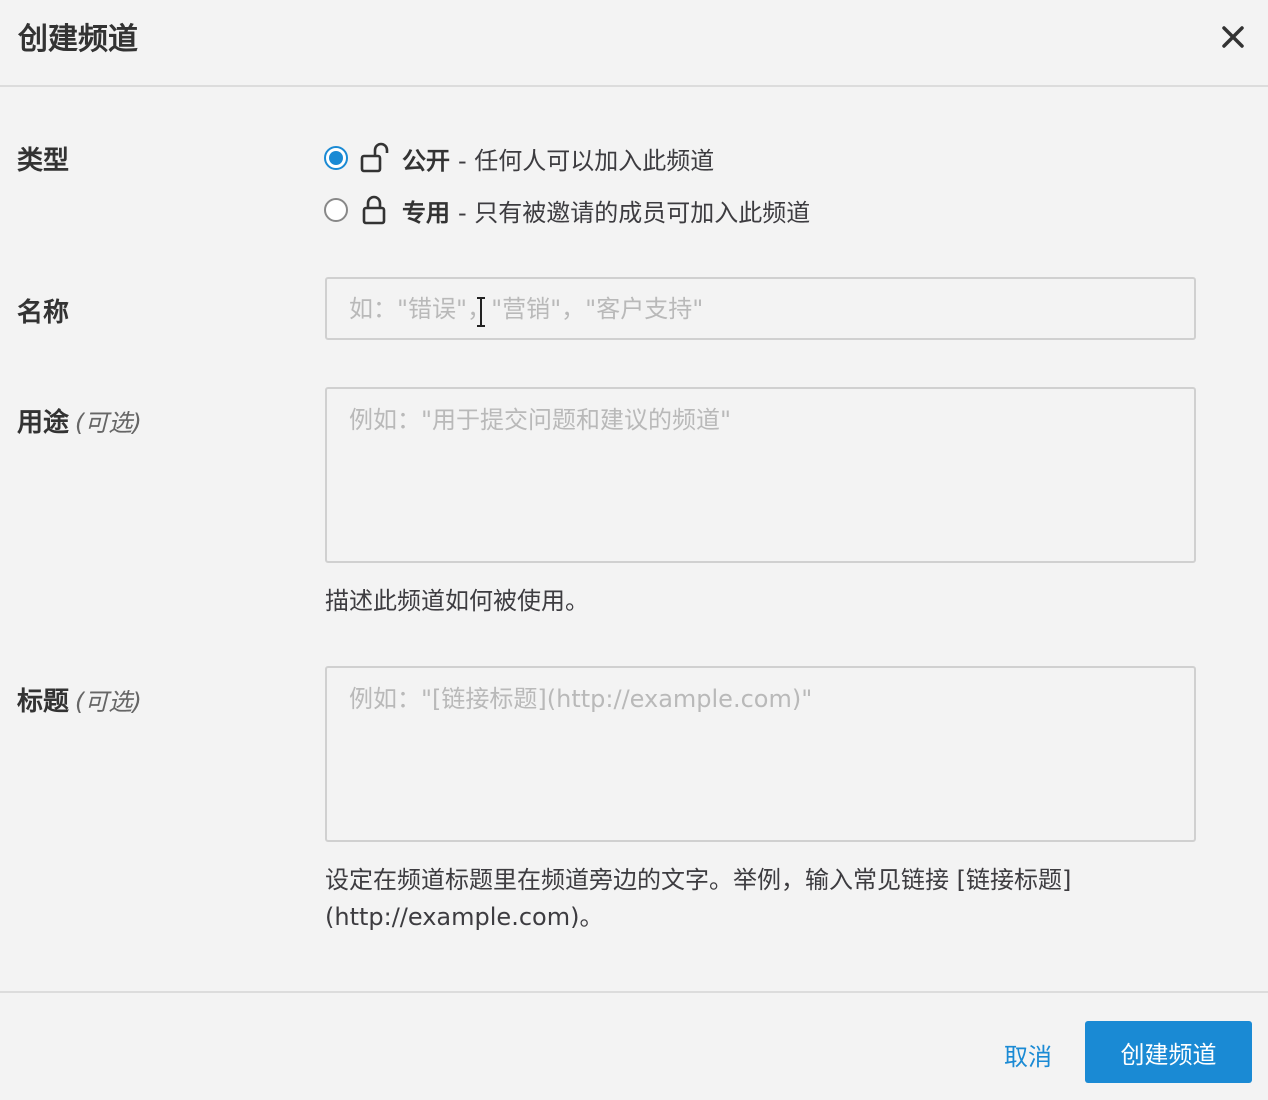 The image size is (1268, 1100). I want to click on unlocked-lock-icon, so click(374, 157).